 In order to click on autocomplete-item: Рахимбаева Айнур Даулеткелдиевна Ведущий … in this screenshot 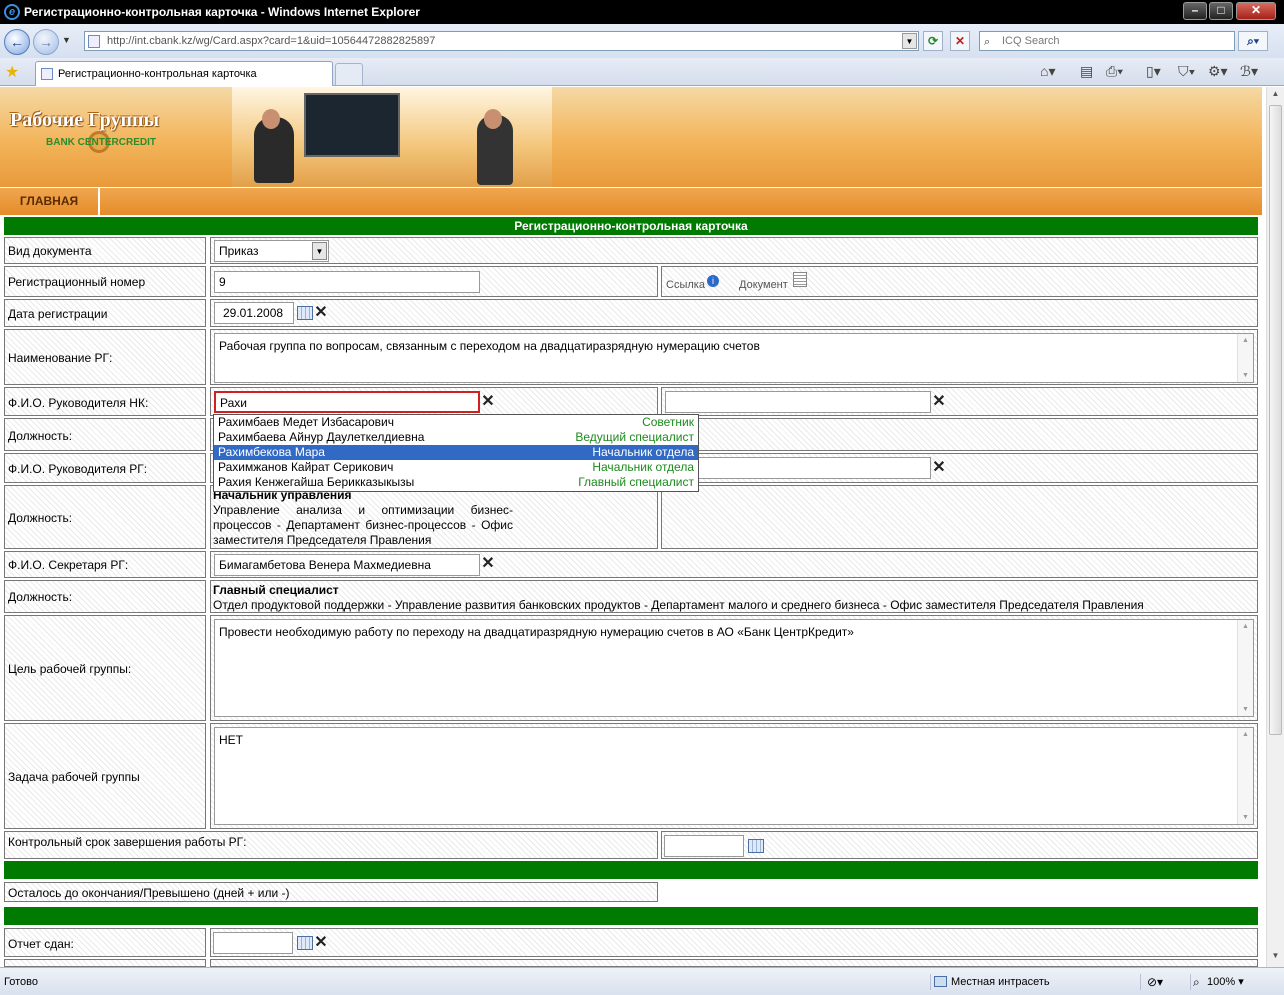, I will do `click(456, 437)`.